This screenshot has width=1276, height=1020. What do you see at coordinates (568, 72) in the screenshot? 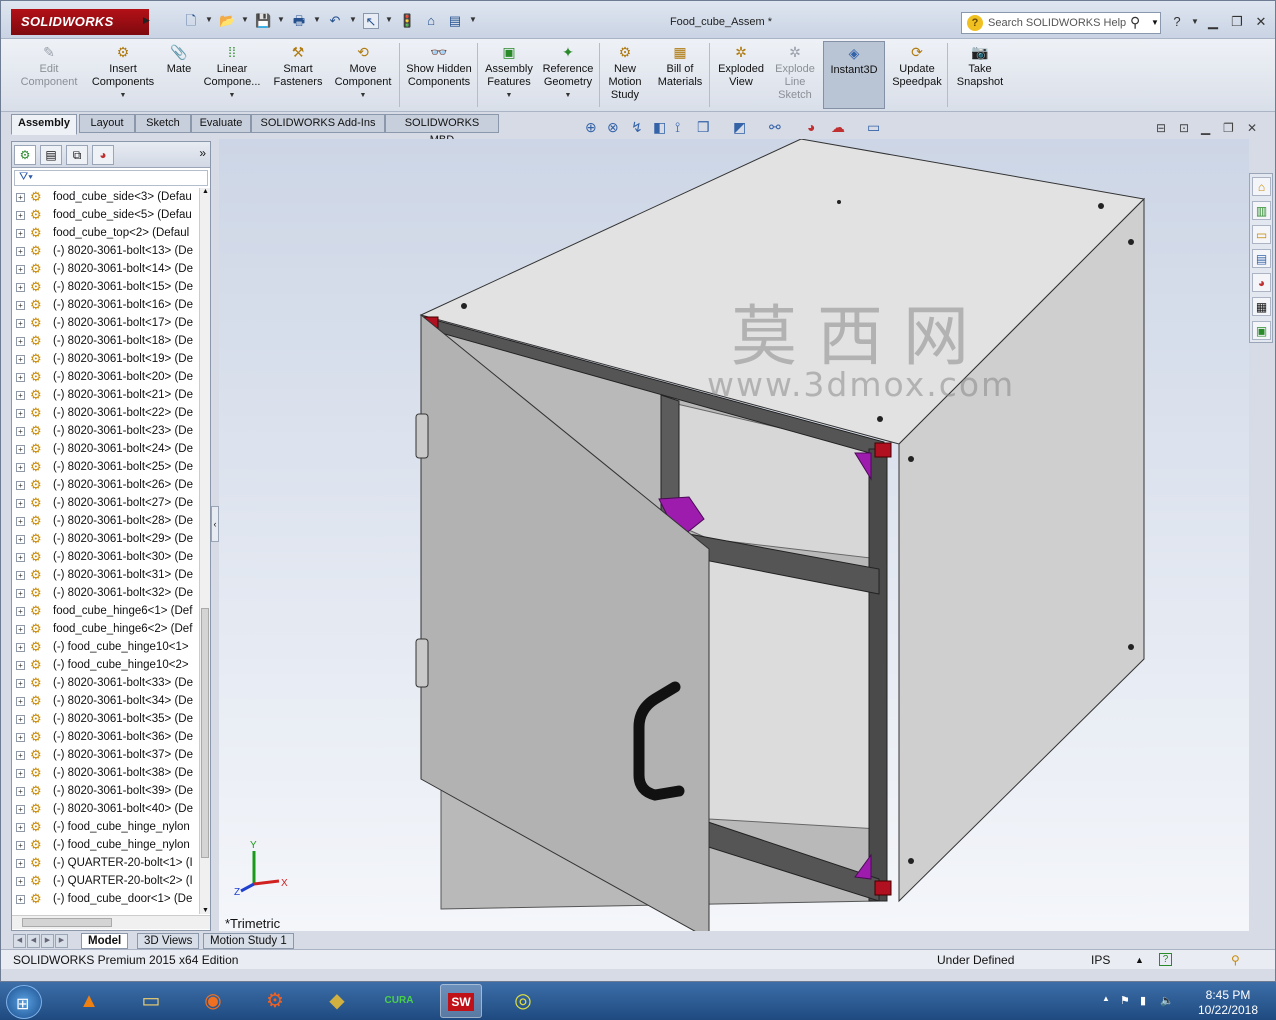
I see `reference-geometry-button: ✦ Reference Geometry ▼` at bounding box center [568, 72].